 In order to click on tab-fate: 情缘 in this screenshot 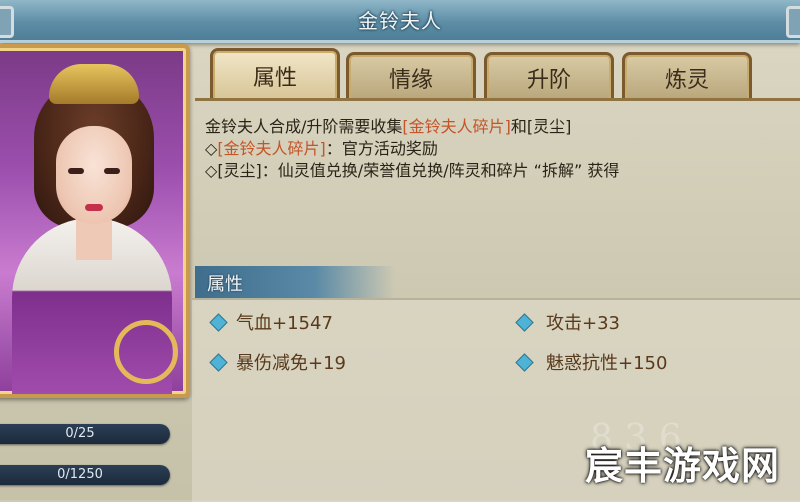, I will do `click(411, 76)`.